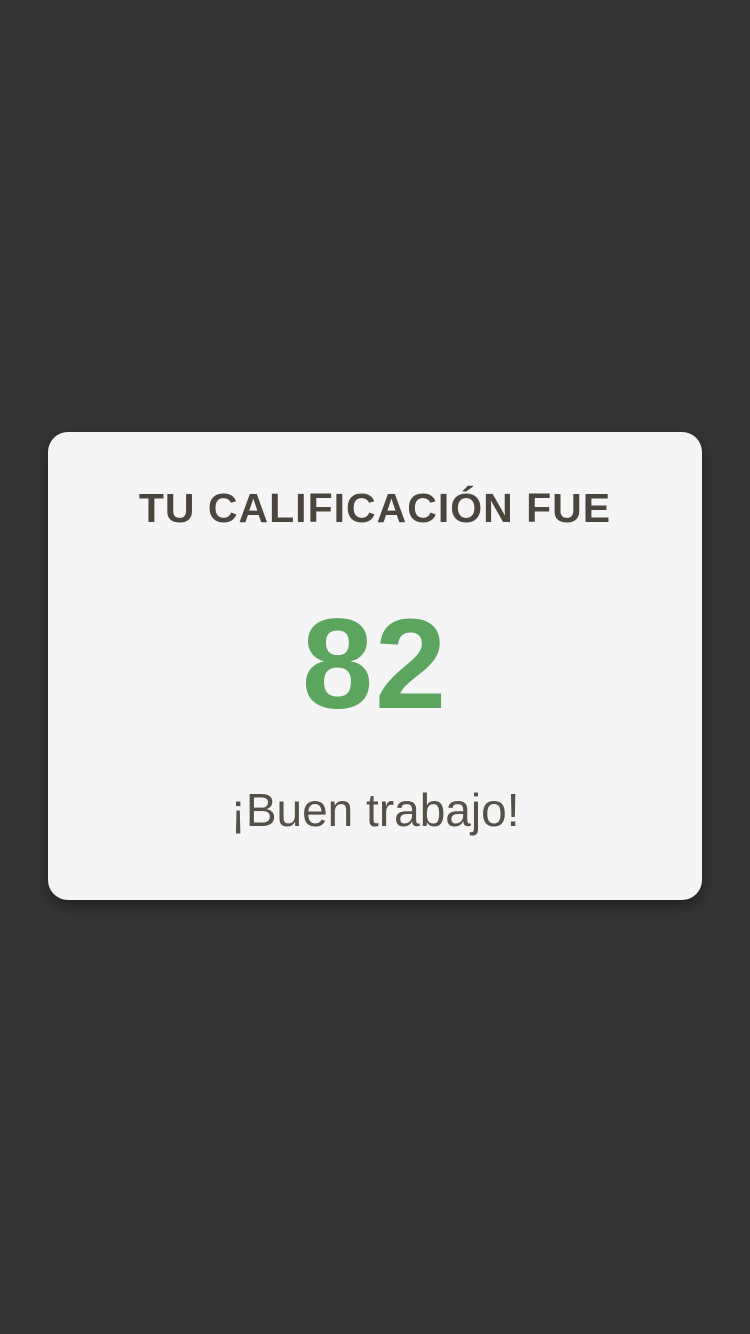 The height and width of the screenshot is (1334, 750). I want to click on score-heading: TU CALIFICACIÓN FUE, so click(375, 508).